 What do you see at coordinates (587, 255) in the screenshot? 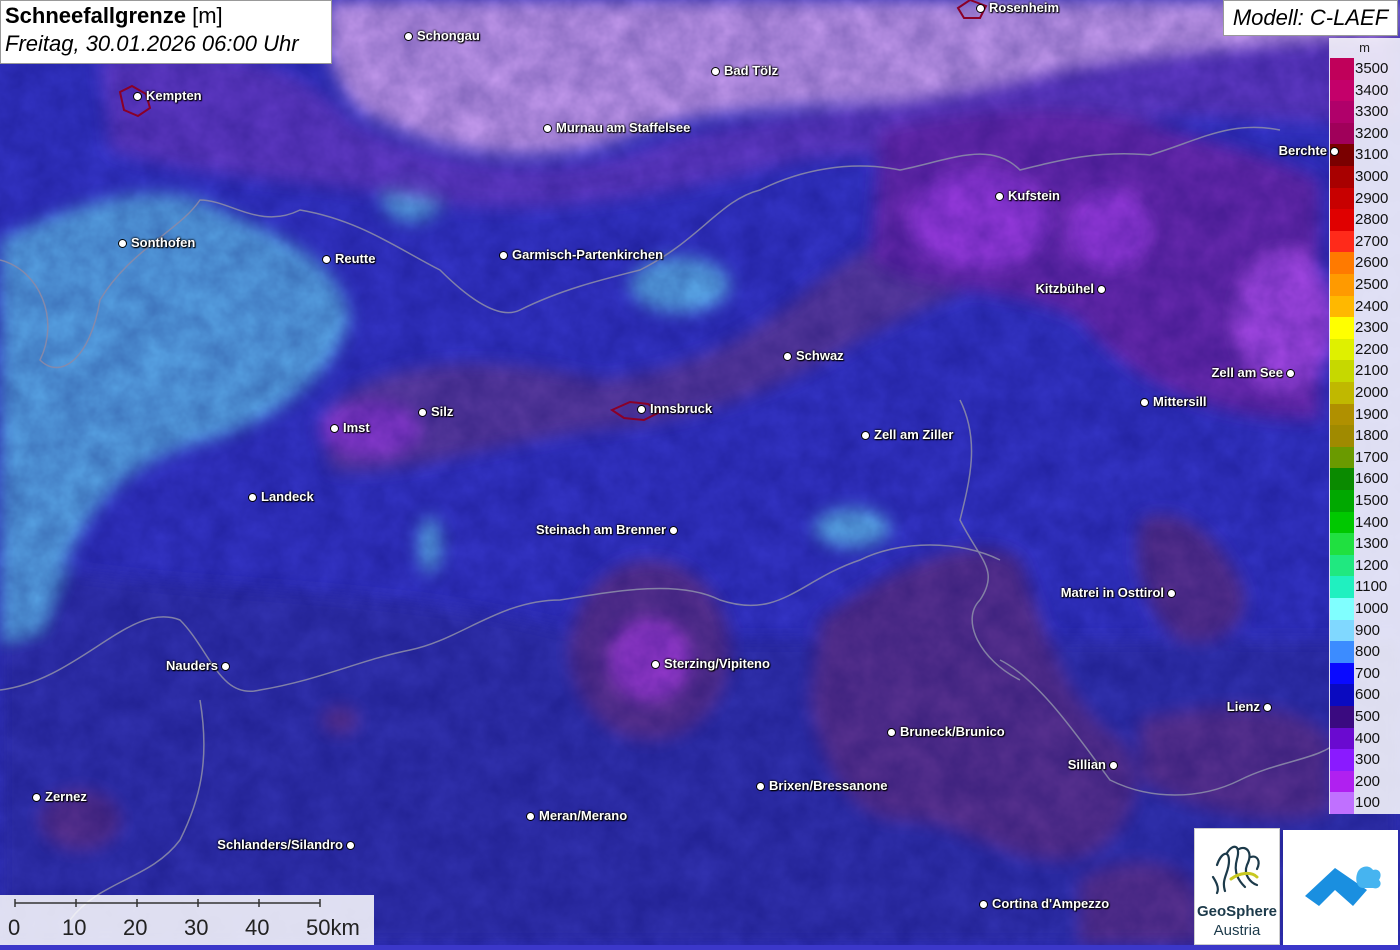
I see `city-label: Garmisch-Partenkirchen` at bounding box center [587, 255].